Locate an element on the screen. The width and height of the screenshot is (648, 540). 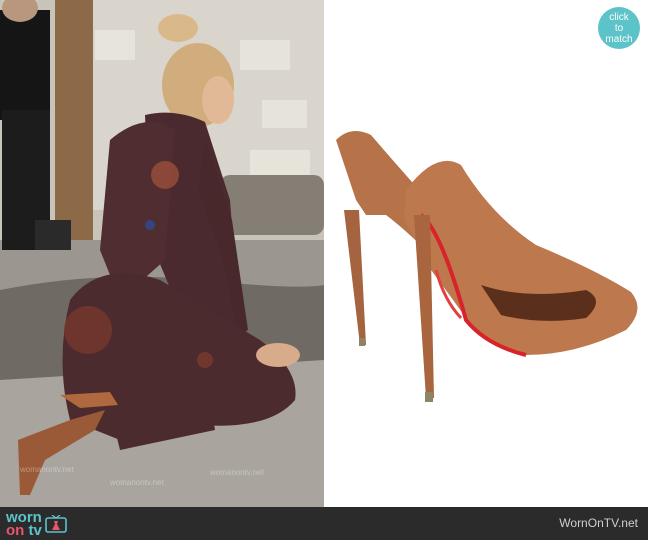
wornontv-logo: worn on tv is located at coordinates (36, 524).